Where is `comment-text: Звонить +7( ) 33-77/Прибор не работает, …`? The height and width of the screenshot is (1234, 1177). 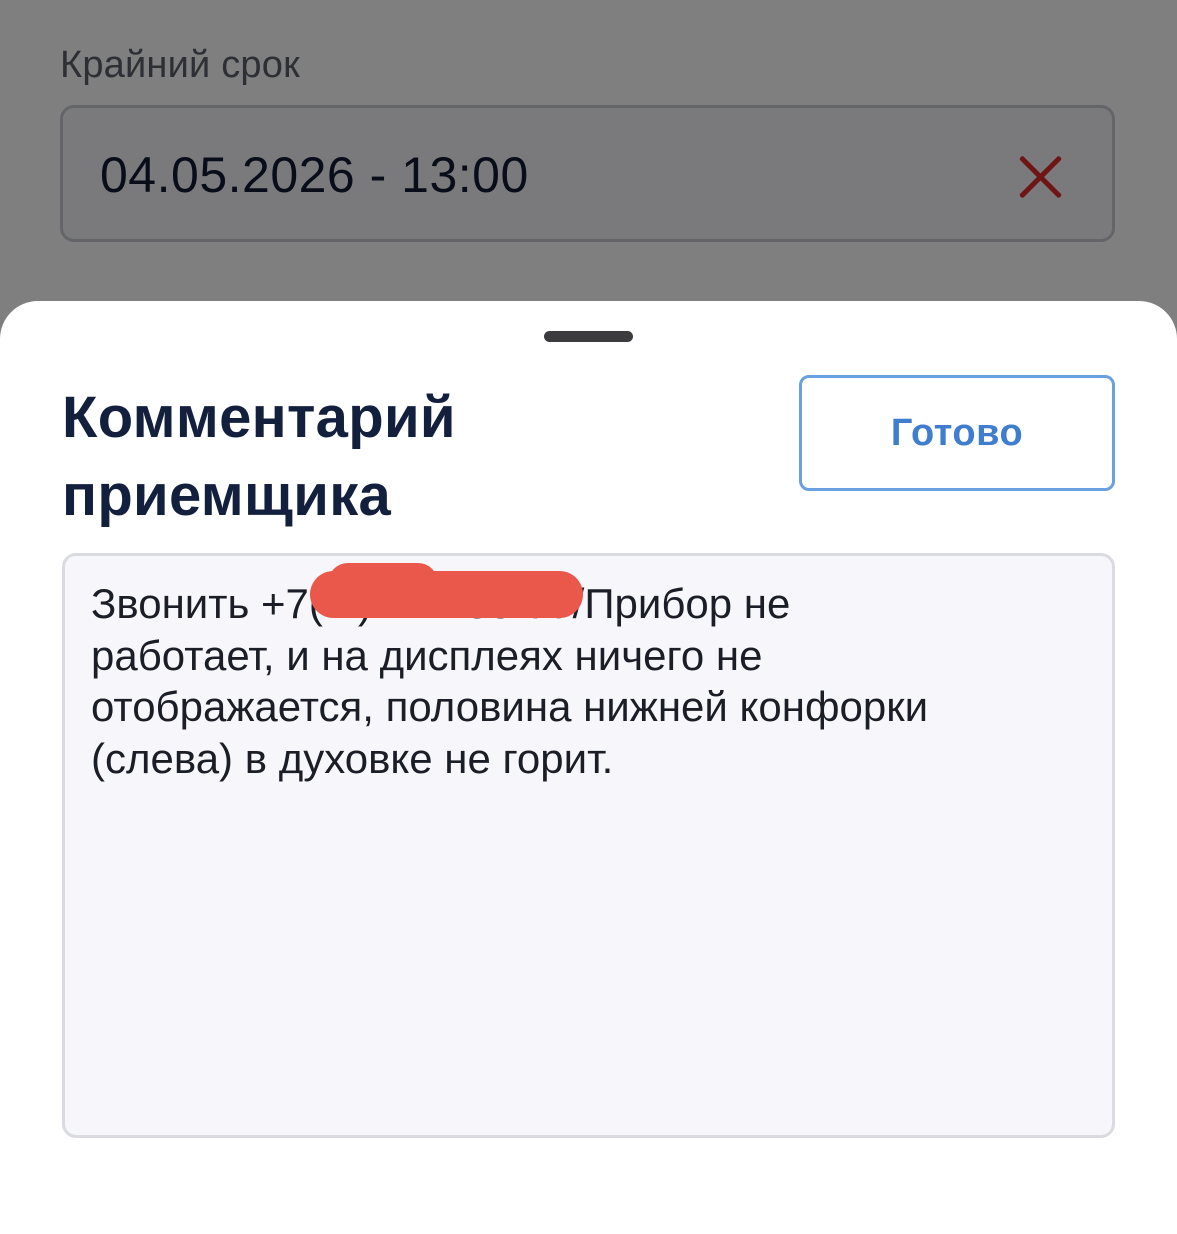 comment-text: Звонить +7( ) 33-77/Прибор не работает, … is located at coordinates (510, 681).